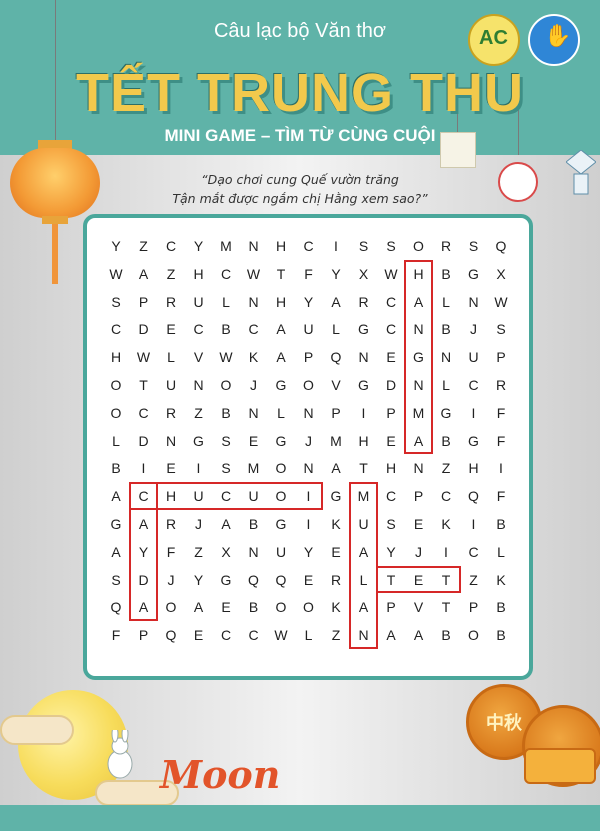 This screenshot has width=600, height=831. Describe the element at coordinates (144, 329) in the screenshot. I see `grid-letter: D` at that location.